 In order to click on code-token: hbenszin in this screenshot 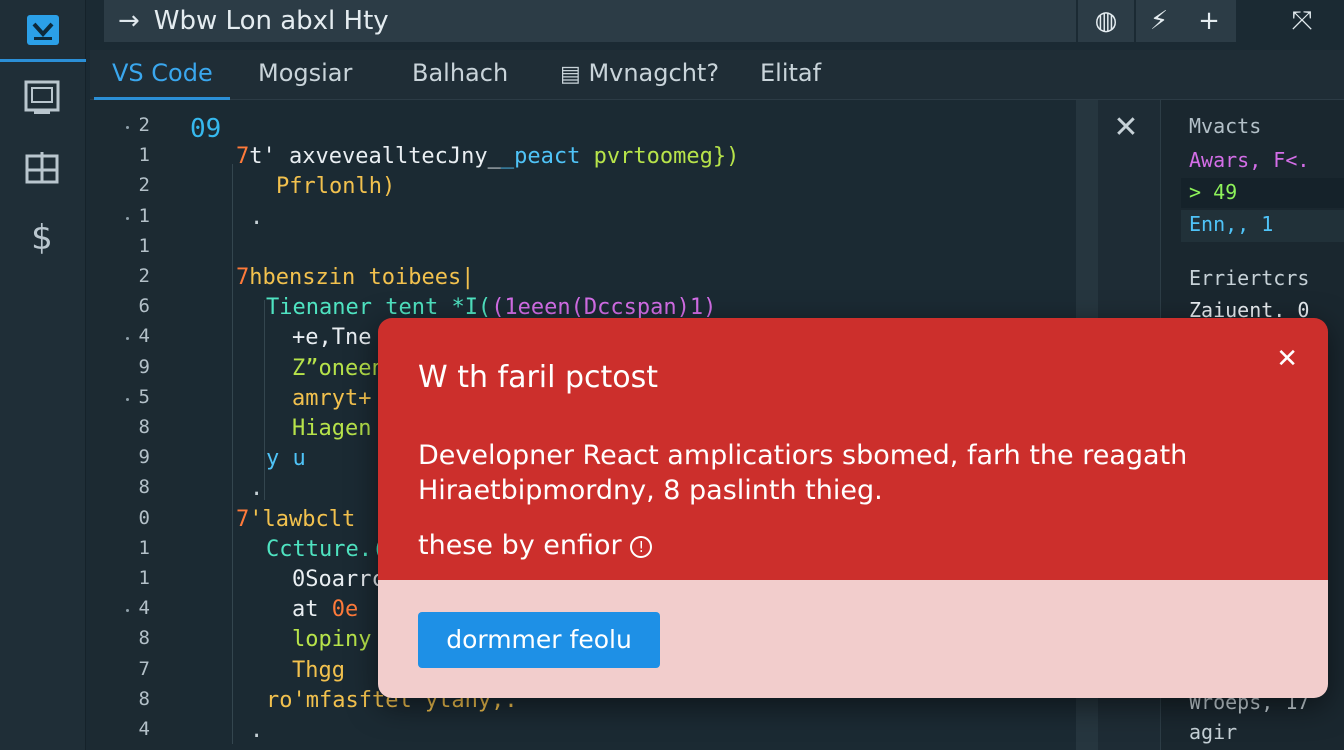, I will do `click(309, 277)`.